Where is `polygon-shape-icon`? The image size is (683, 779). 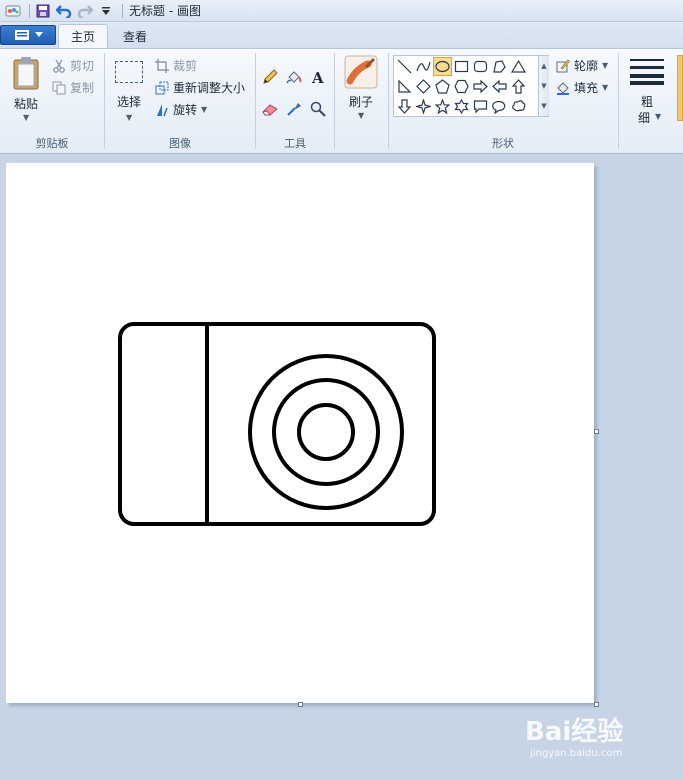 polygon-shape-icon is located at coordinates (499, 66).